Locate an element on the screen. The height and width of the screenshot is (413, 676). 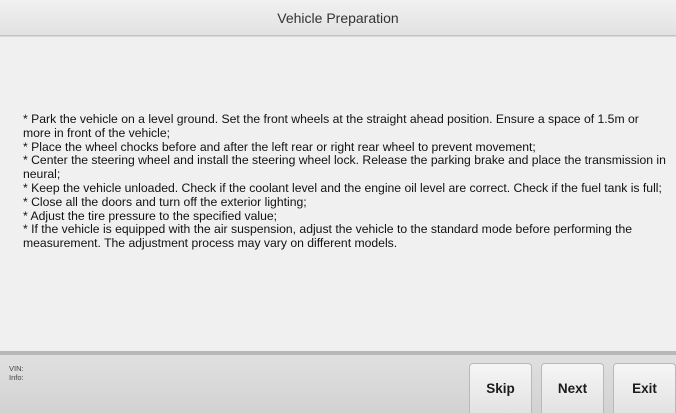
skip-button: Skip is located at coordinates (500, 388).